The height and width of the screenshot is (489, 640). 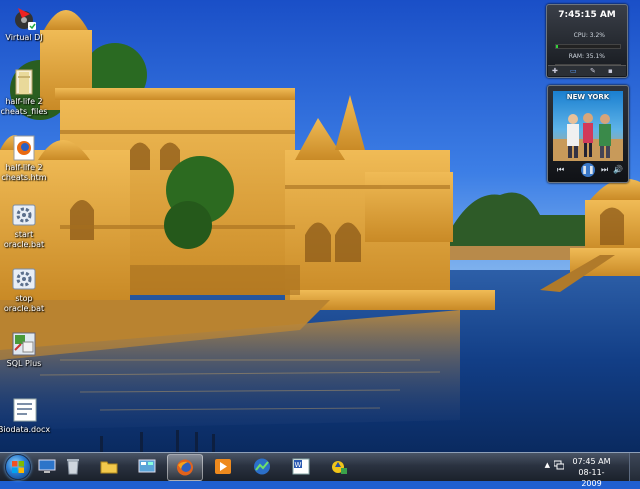 I want to click on taskbar-file-explorer, so click(x=109, y=466).